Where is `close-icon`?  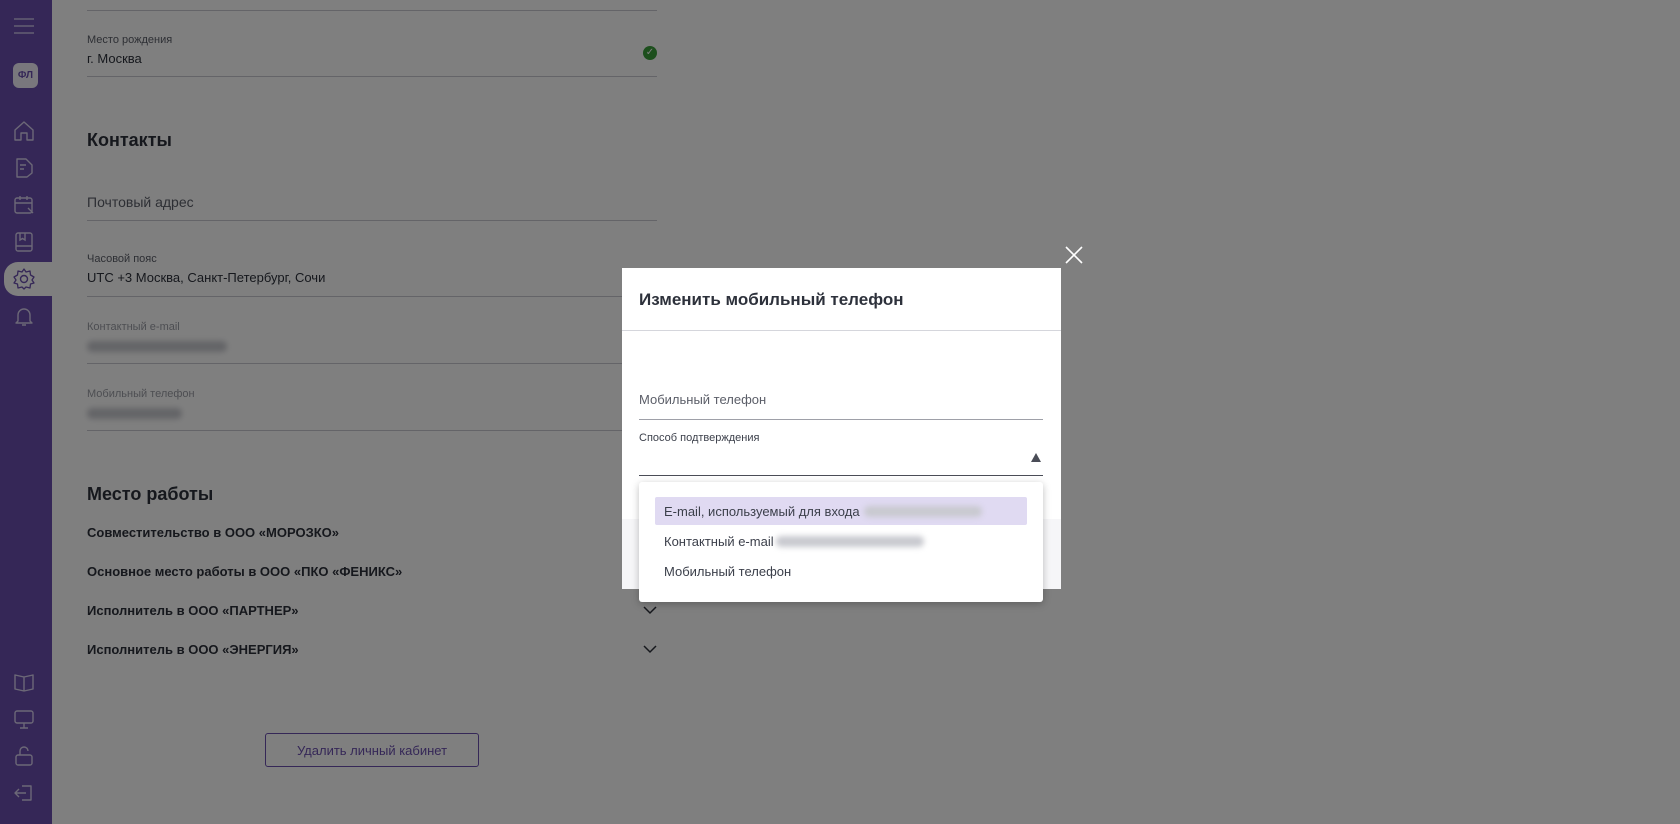
close-icon is located at coordinates (1074, 255).